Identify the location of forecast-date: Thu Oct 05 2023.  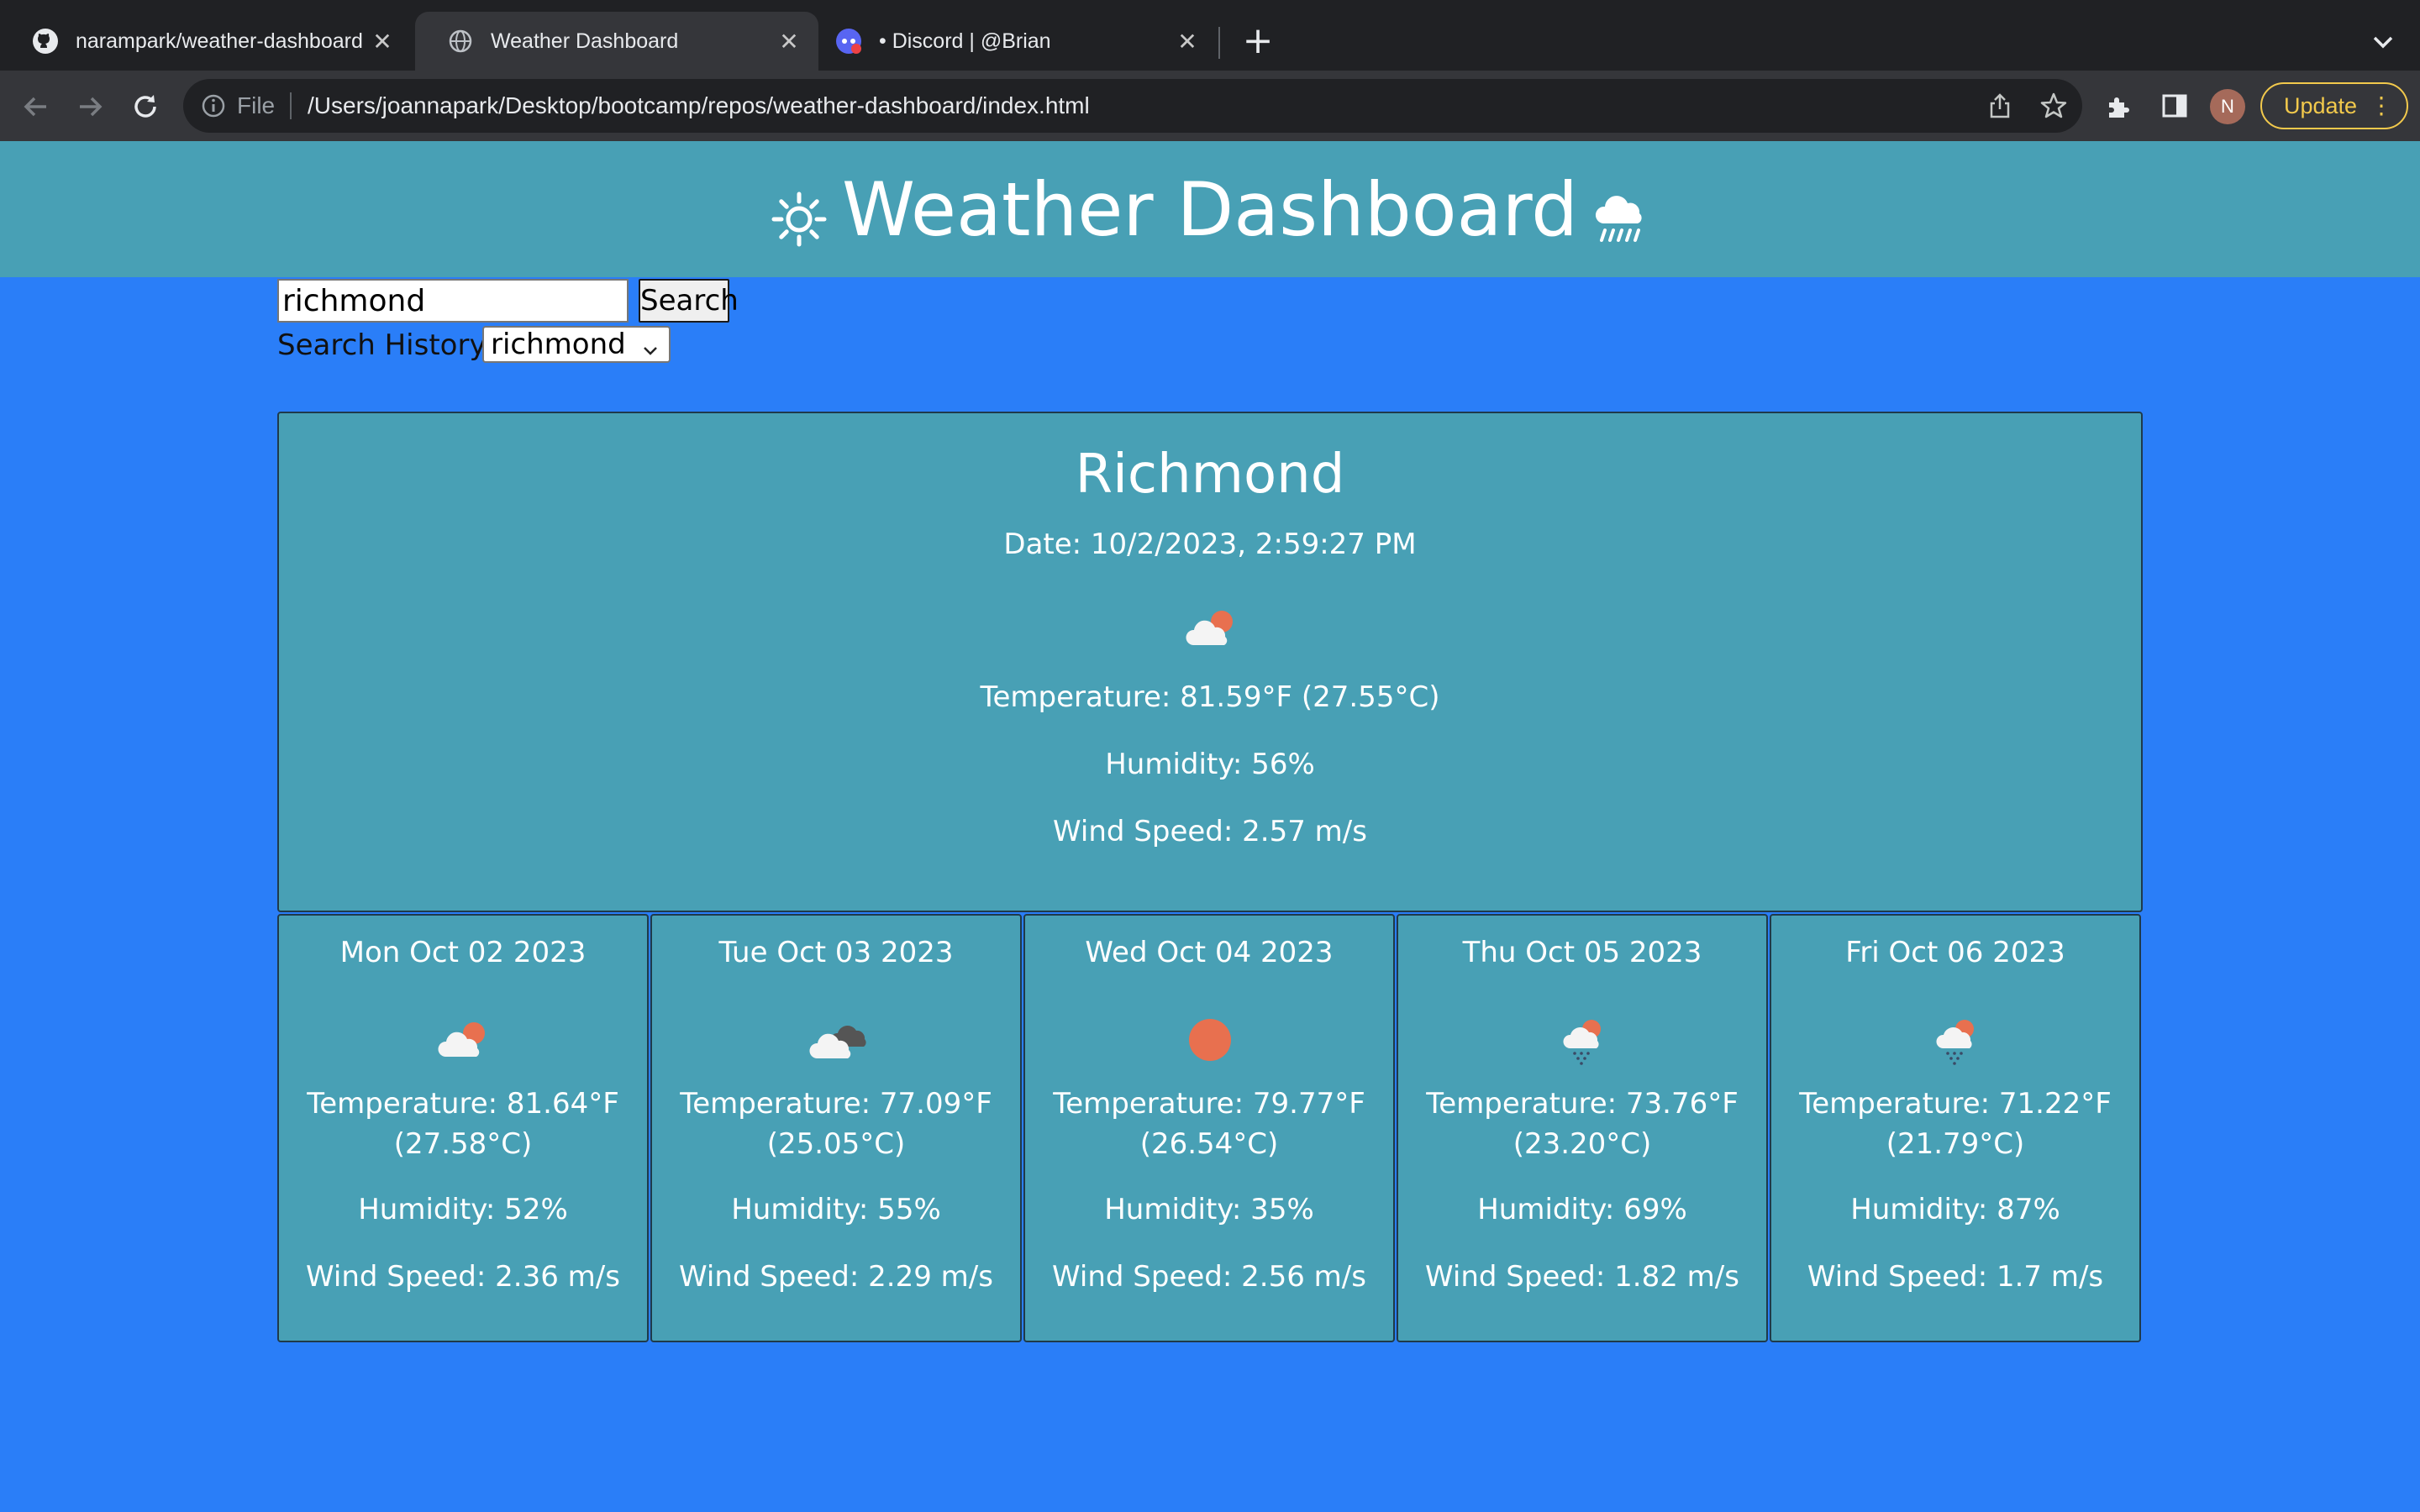
(1582, 952).